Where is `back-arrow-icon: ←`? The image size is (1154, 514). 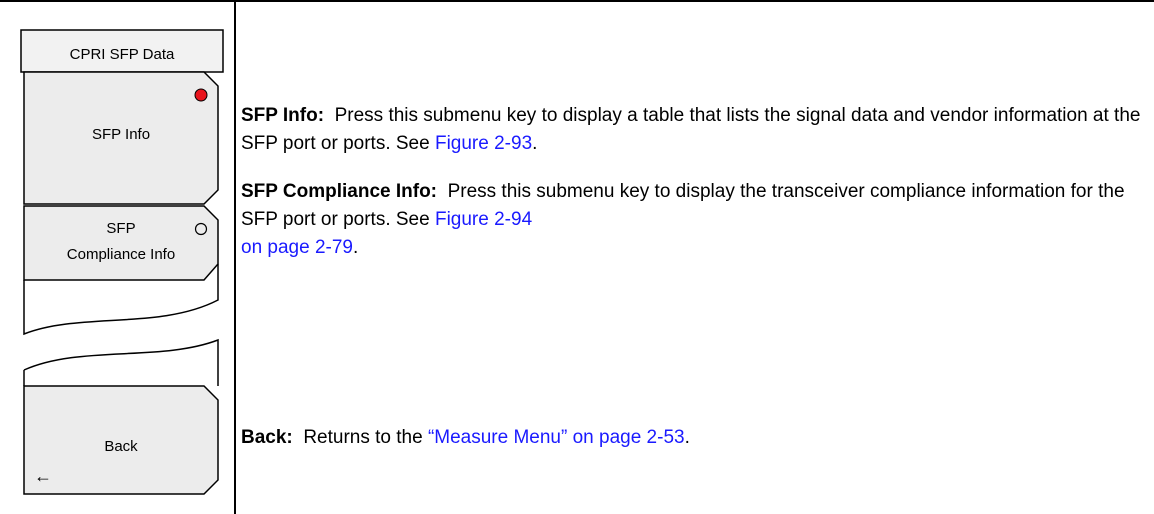
back-arrow-icon: ← is located at coordinates (43, 476).